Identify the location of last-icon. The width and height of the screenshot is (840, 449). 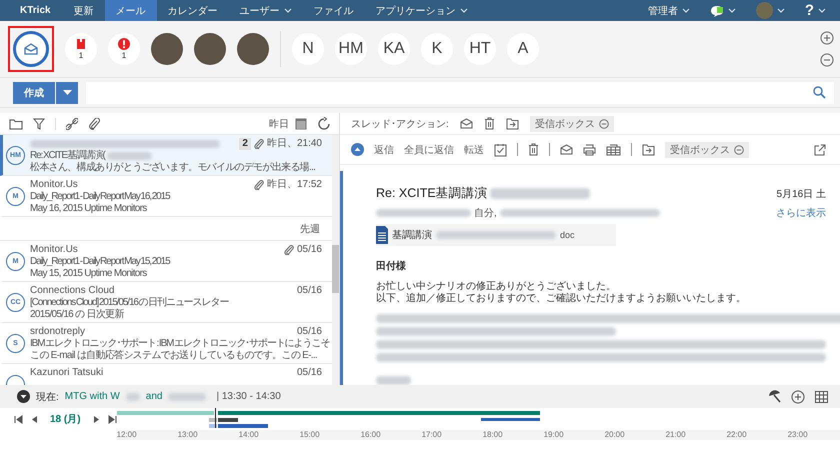
(112, 419).